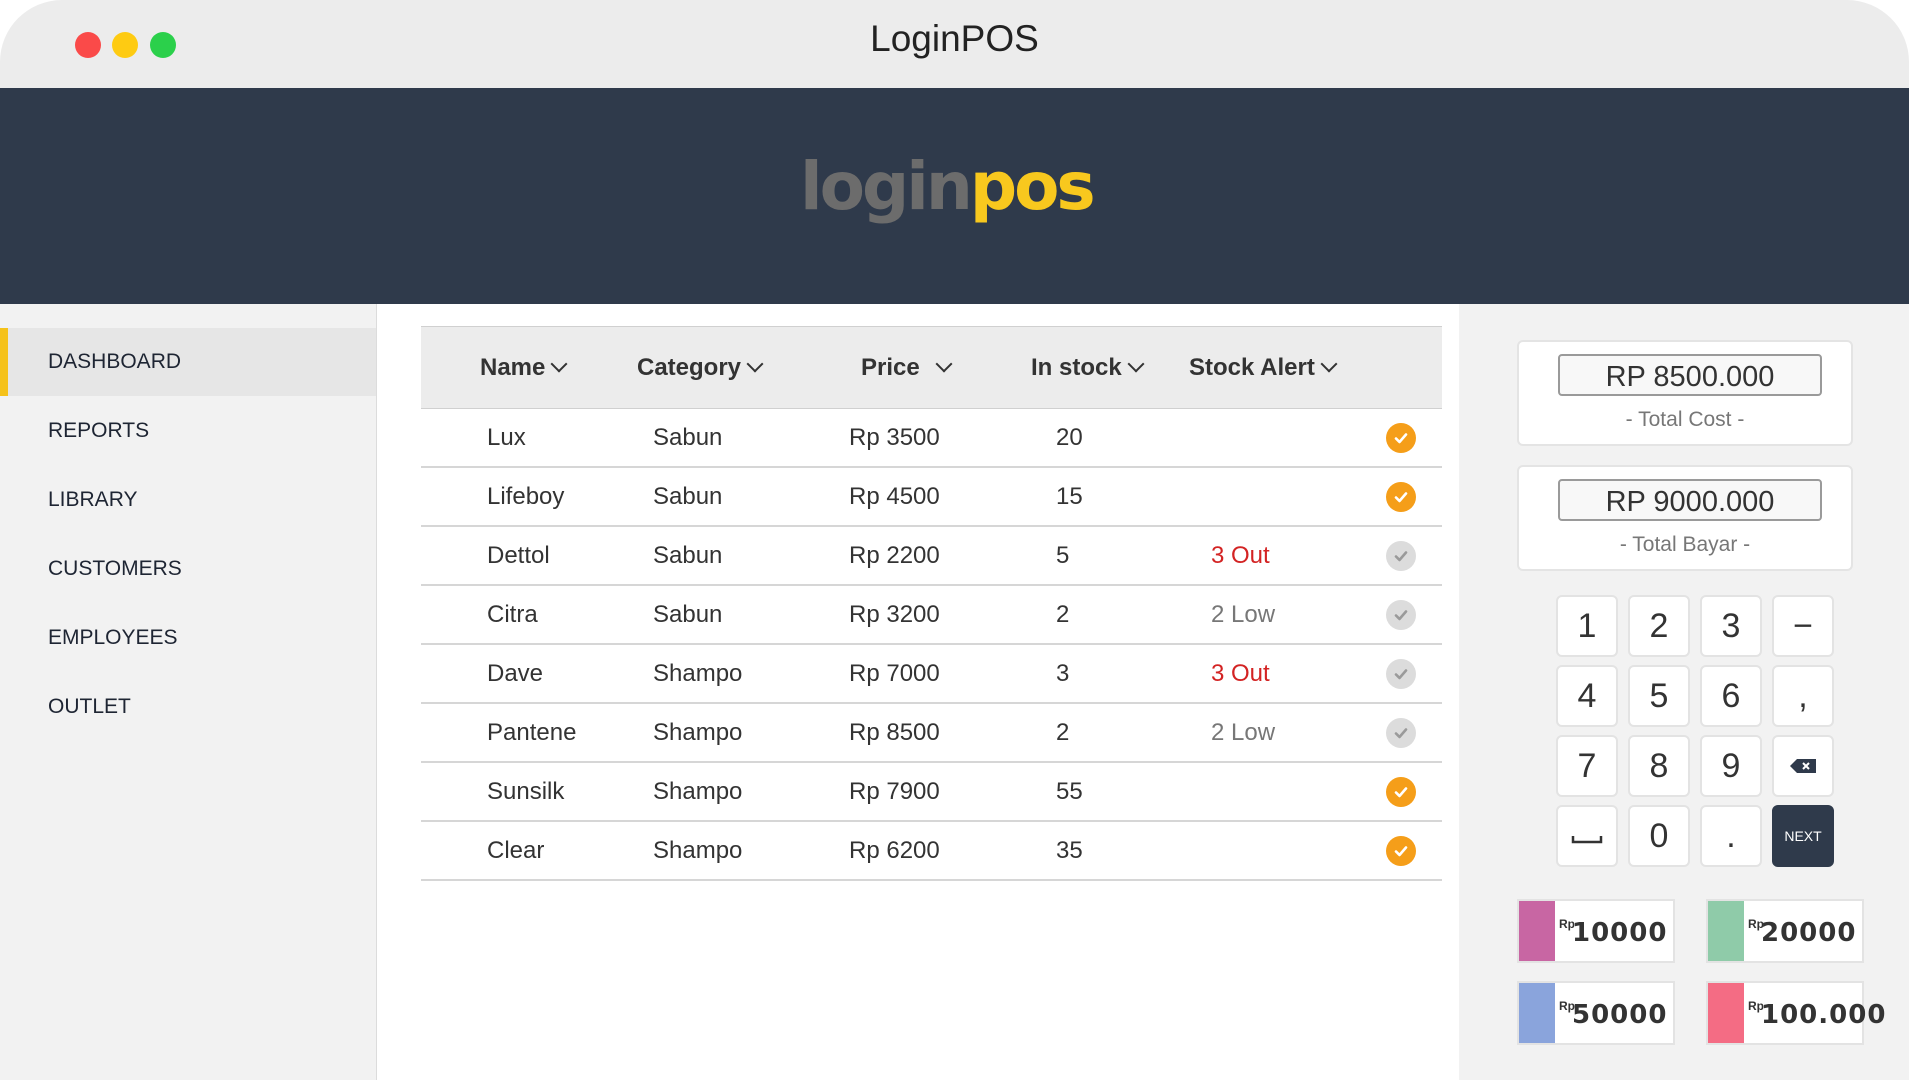 Image resolution: width=1920 pixels, height=1080 pixels. I want to click on table-header: Name Category Price In stock Stock Alert, so click(931, 367).